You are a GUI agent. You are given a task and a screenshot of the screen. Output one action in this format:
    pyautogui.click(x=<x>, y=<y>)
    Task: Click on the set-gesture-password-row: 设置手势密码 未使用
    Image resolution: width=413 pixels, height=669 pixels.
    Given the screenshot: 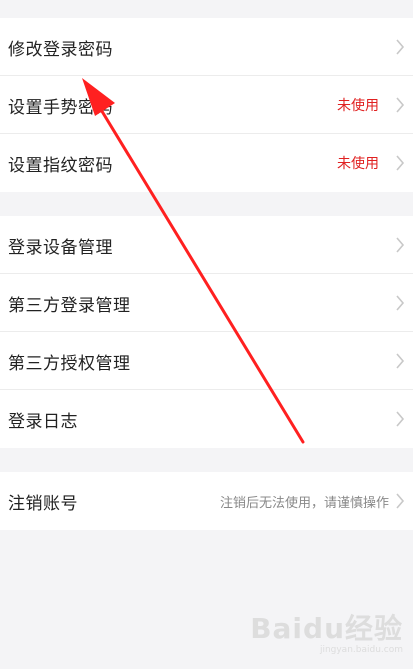 What is the action you would take?
    pyautogui.click(x=206, y=105)
    